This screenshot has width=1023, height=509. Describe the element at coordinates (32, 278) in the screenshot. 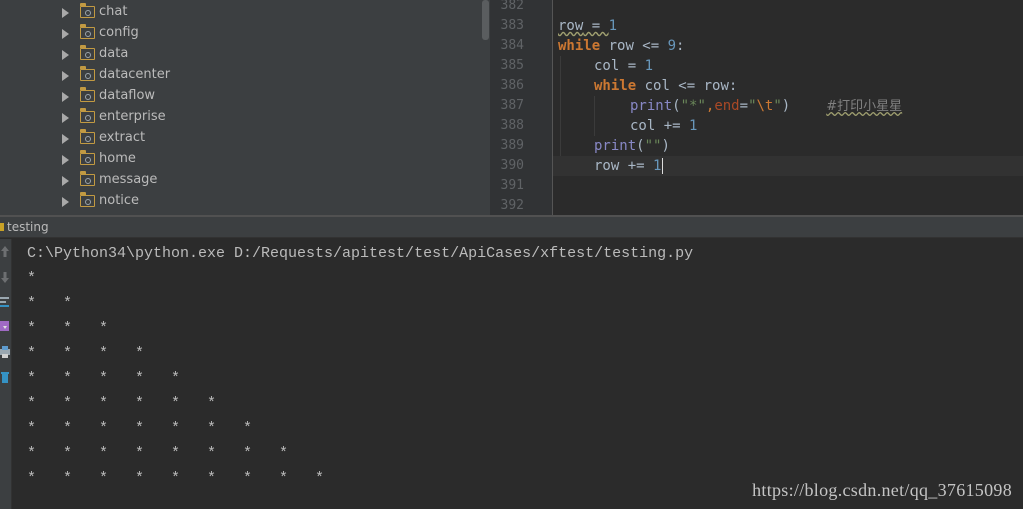

I see `console-output-line: *` at that location.